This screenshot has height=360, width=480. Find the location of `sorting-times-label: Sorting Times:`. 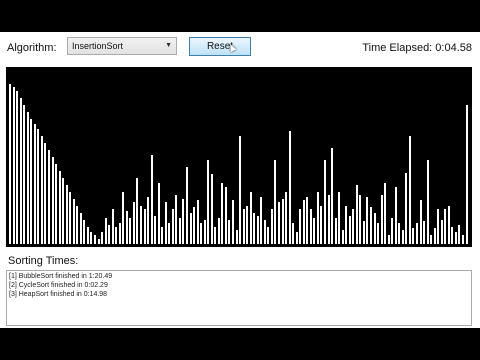

sorting-times-label: Sorting Times: is located at coordinates (43, 261).